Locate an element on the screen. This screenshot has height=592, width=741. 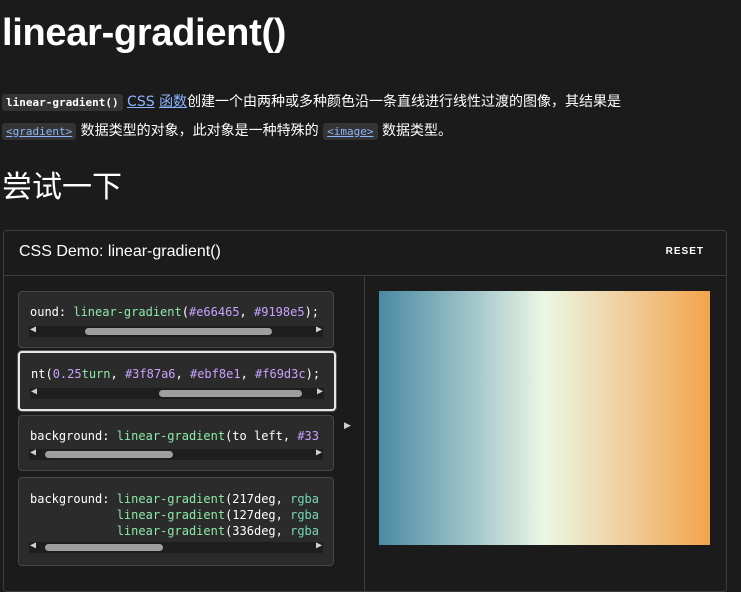
css-link: CSS is located at coordinates (141, 102).